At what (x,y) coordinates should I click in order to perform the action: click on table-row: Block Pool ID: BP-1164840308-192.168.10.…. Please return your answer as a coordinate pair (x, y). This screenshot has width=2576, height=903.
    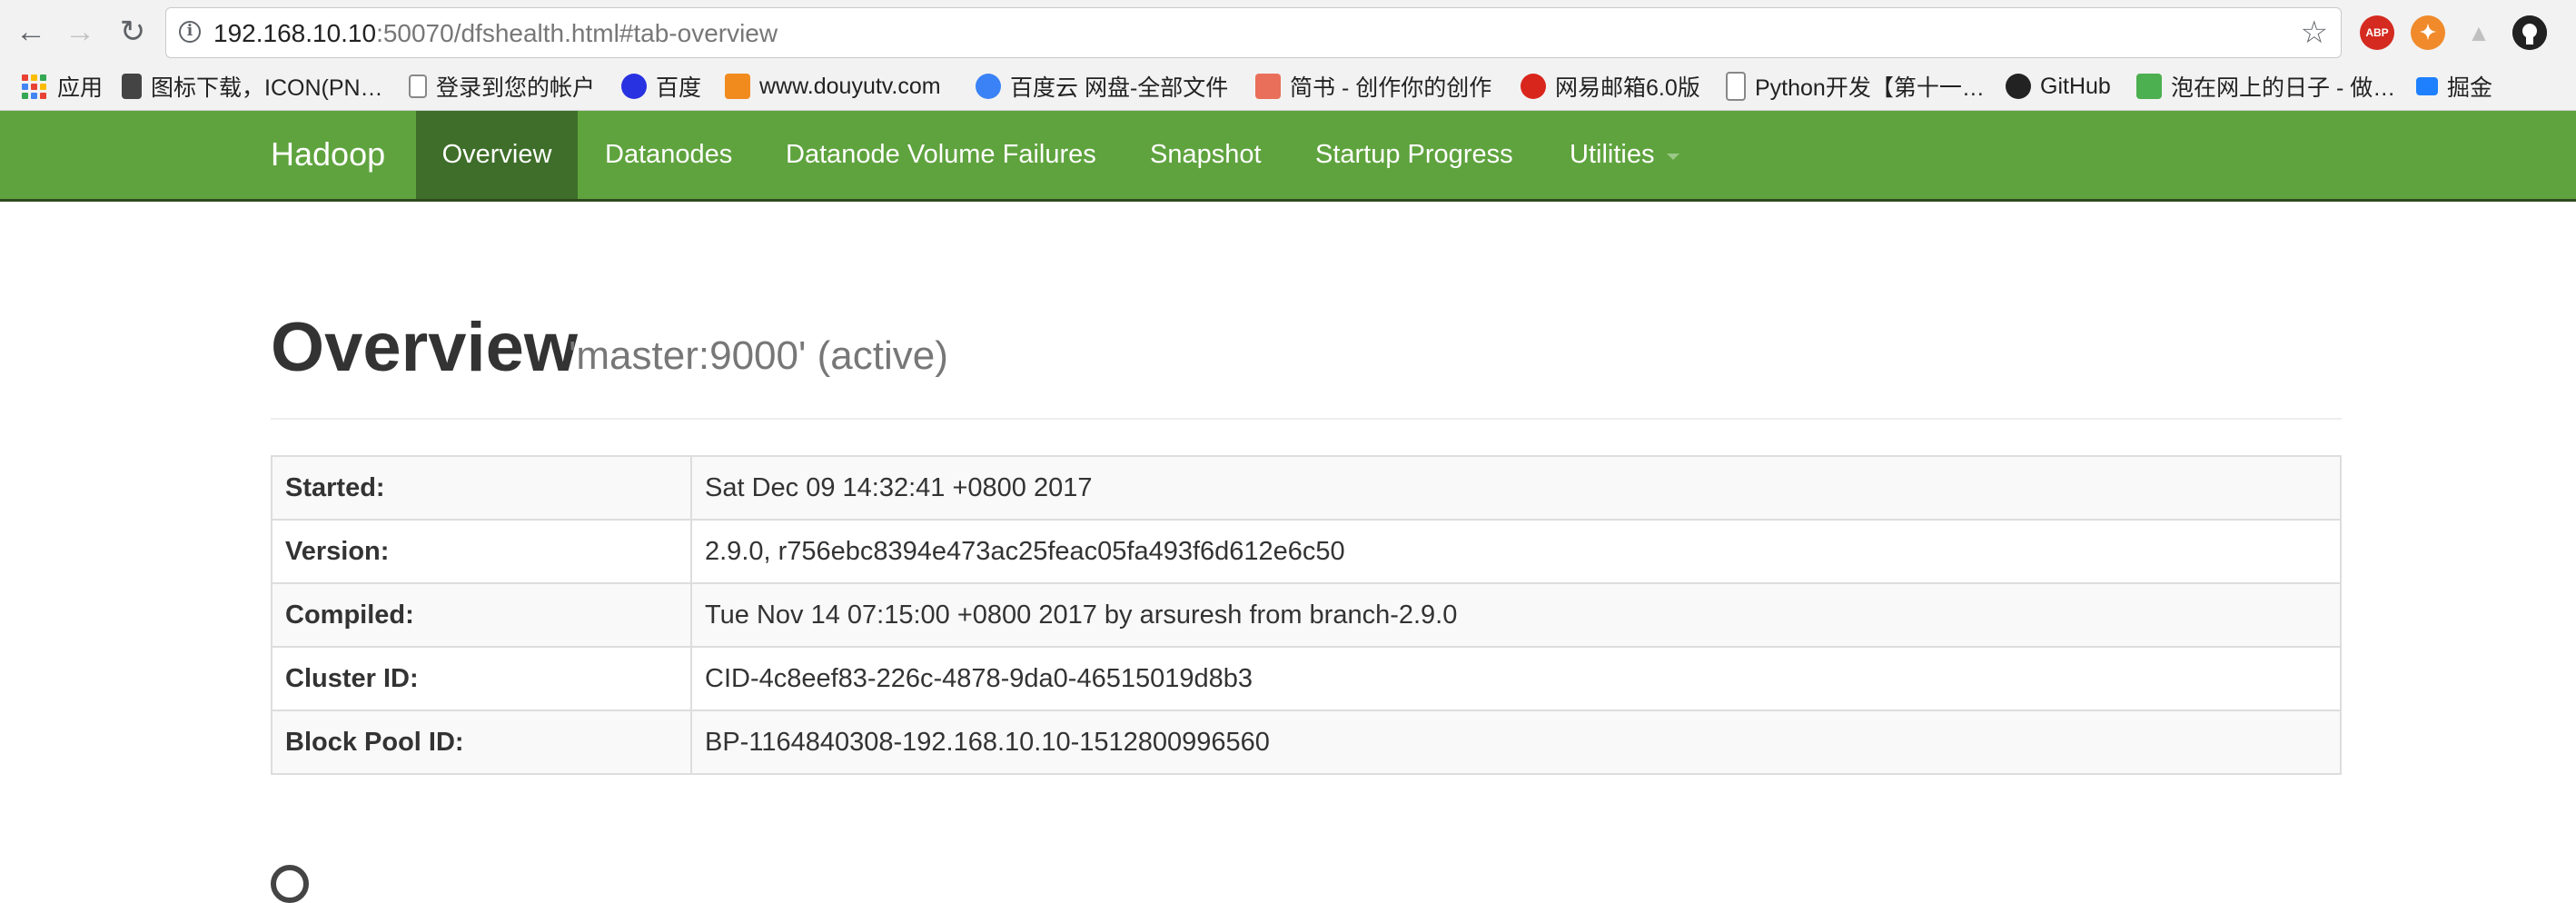
    Looking at the image, I should click on (1306, 742).